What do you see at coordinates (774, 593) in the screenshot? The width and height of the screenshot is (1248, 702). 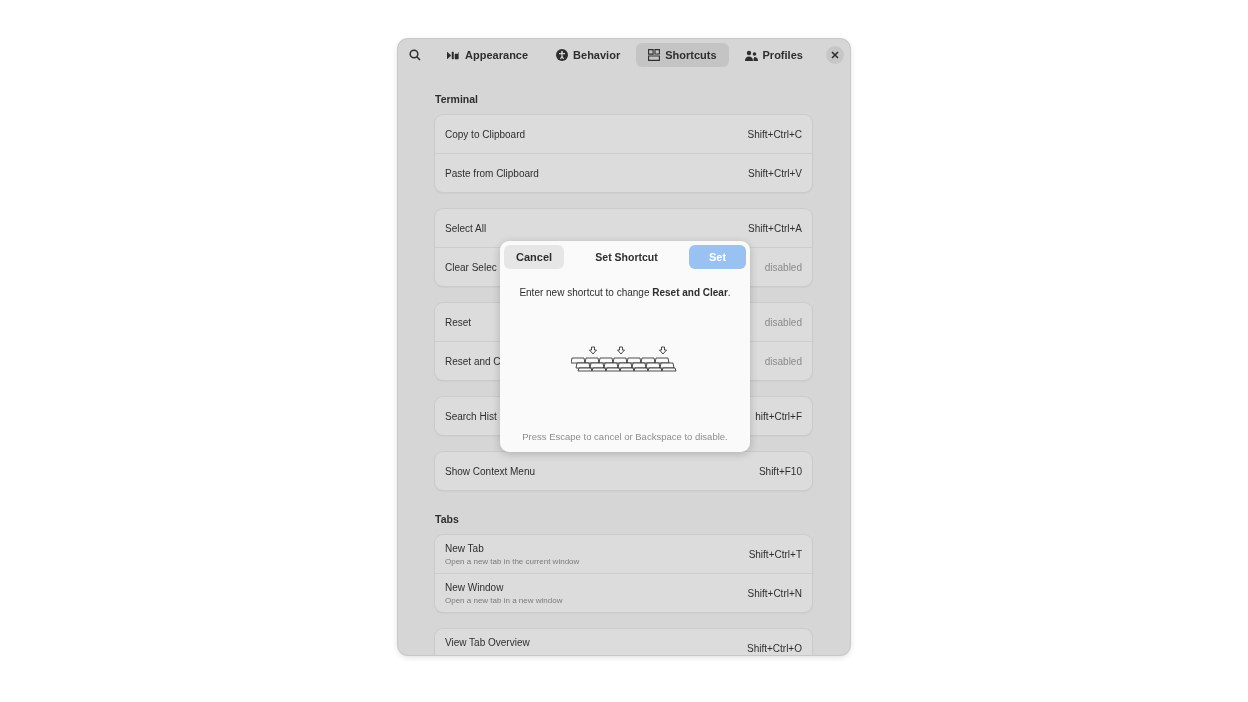 I see `shortcut-label: Shift+Ctrl+N` at bounding box center [774, 593].